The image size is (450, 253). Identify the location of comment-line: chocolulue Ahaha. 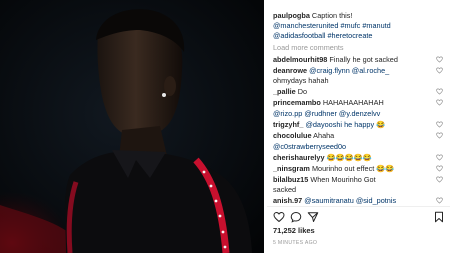
(353, 135).